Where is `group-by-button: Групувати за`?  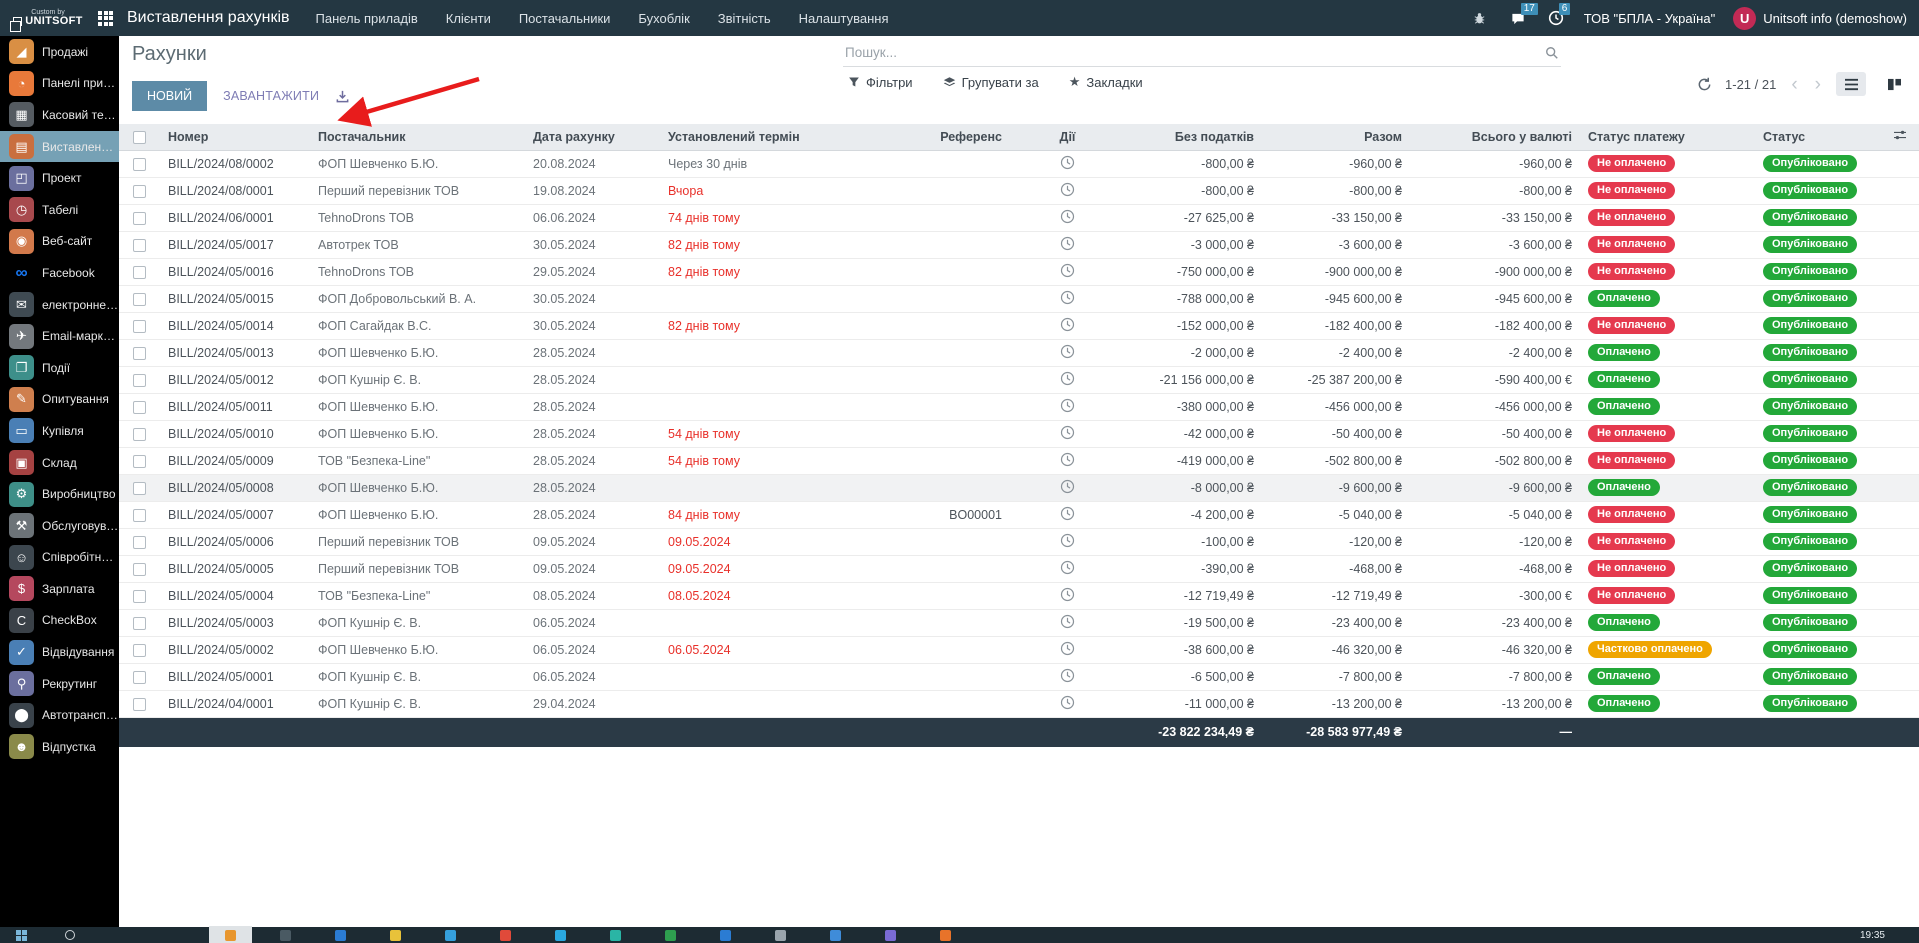 group-by-button: Групувати за is located at coordinates (991, 82).